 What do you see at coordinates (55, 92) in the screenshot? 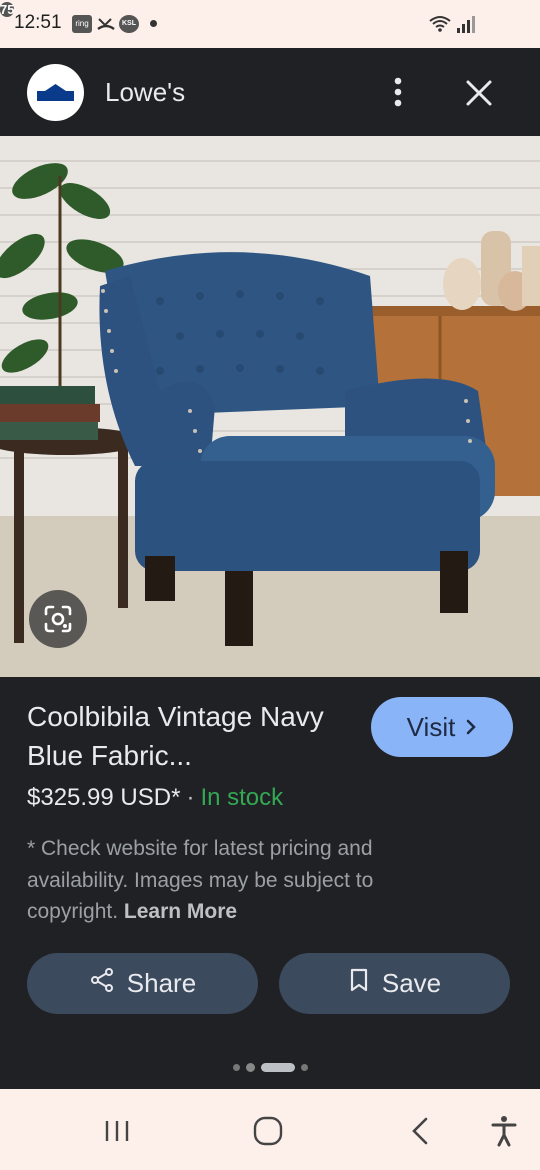
I see `lowes-logo-icon` at bounding box center [55, 92].